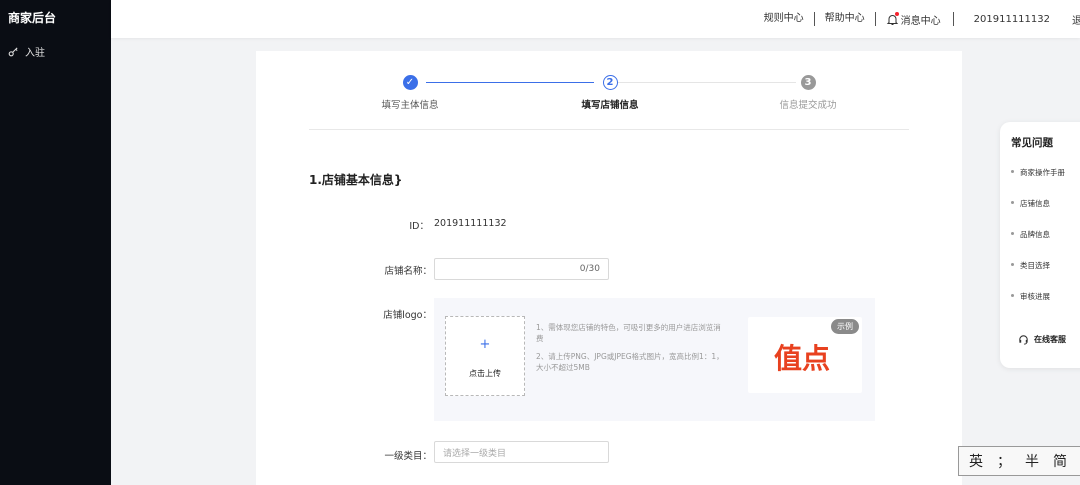  What do you see at coordinates (356, 180) in the screenshot?
I see `section-title: 1.店铺基本信息}` at bounding box center [356, 180].